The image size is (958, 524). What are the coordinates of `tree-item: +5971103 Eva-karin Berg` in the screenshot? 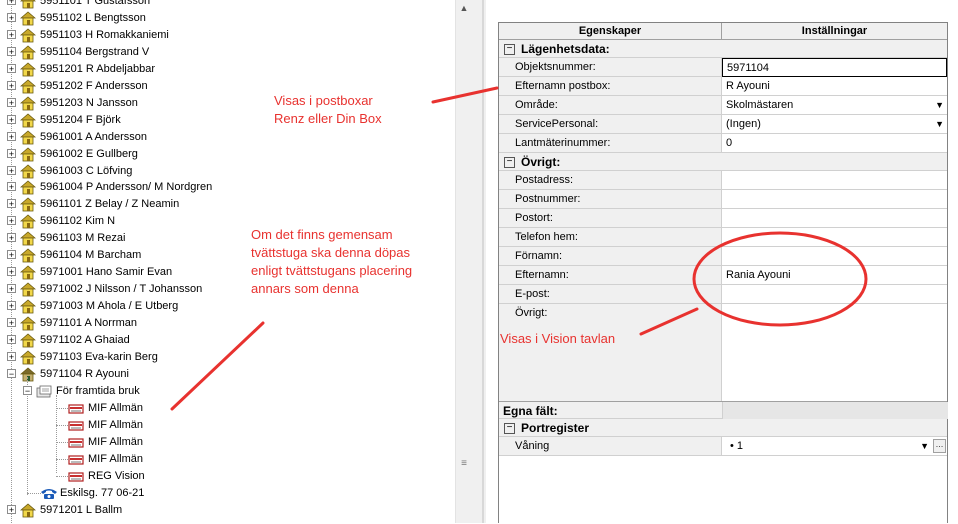 It's located at (225, 357).